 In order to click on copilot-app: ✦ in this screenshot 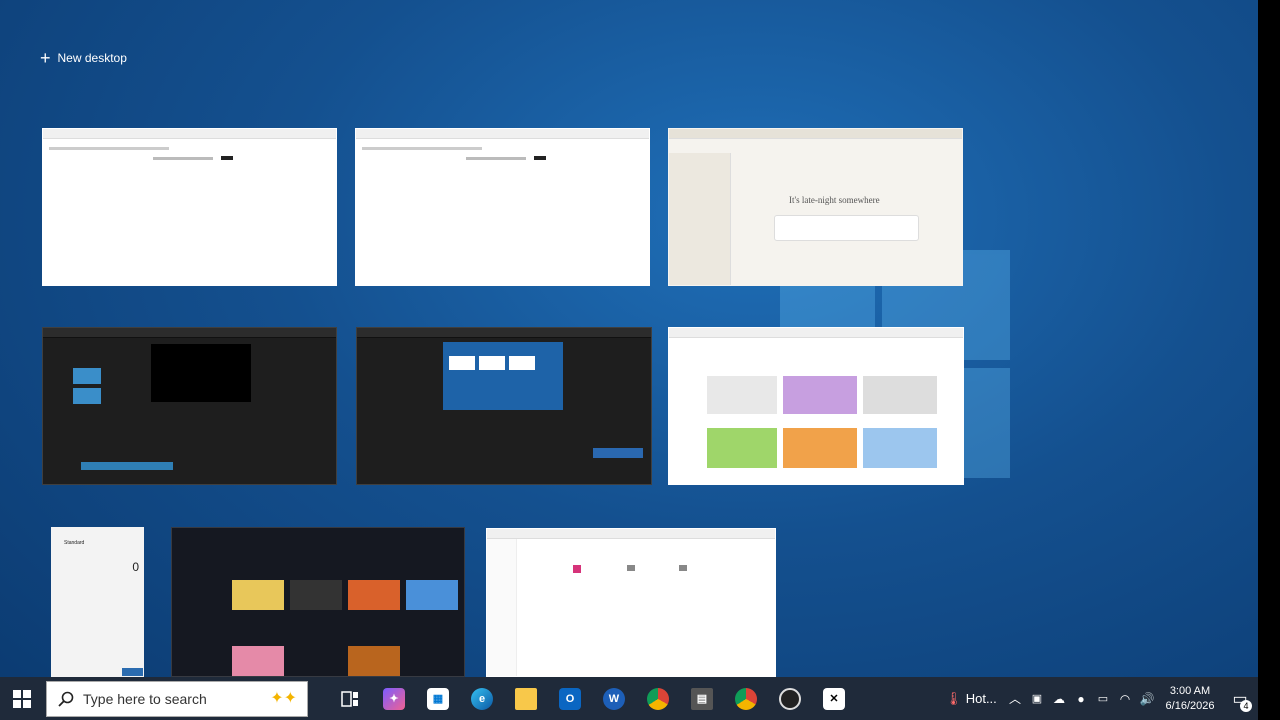, I will do `click(394, 698)`.